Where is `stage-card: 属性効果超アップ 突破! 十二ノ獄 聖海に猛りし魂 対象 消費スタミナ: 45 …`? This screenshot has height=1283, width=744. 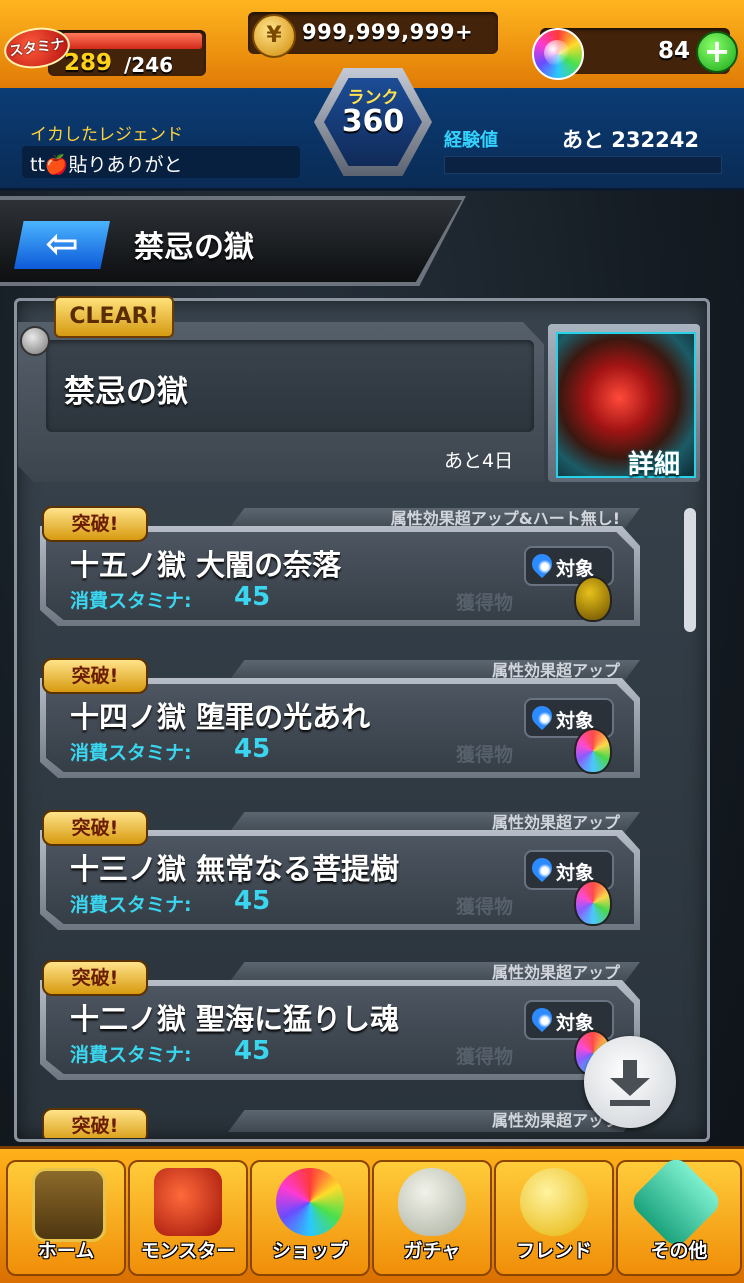 stage-card: 属性効果超アップ 突破! 十二ノ獄 聖海に猛りし魂 対象 消費スタミナ: 45 … is located at coordinates (340, 1020).